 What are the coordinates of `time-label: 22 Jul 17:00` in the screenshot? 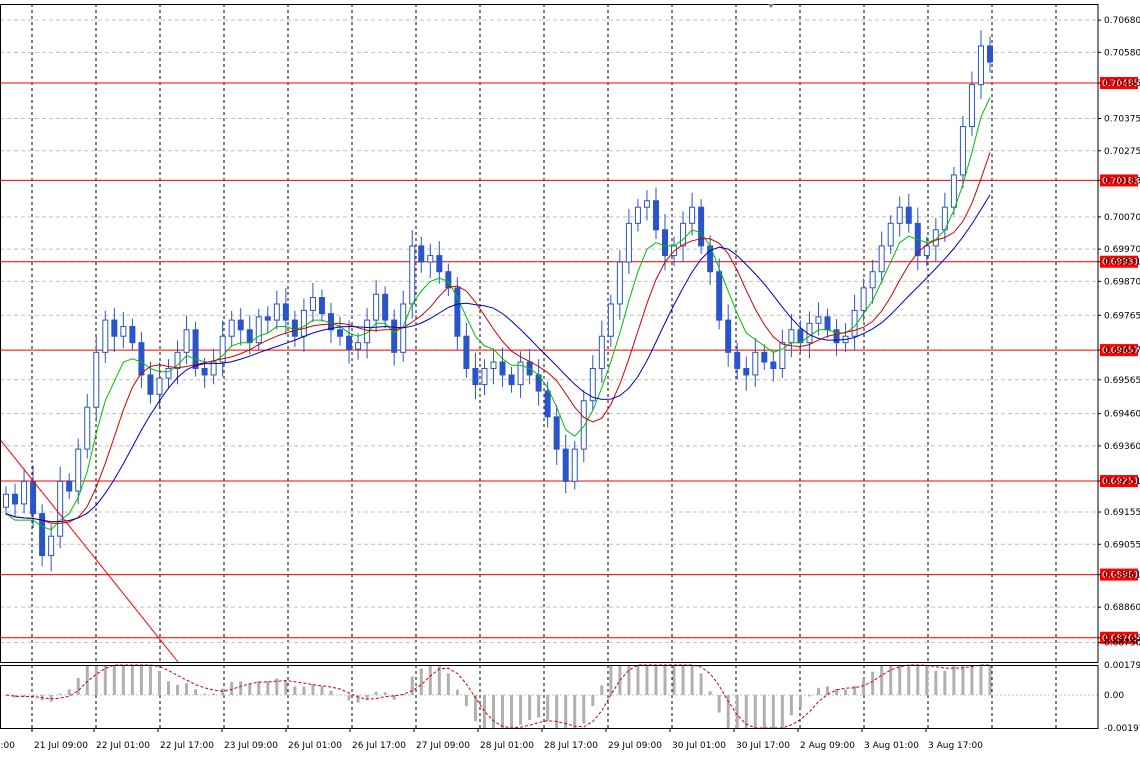 It's located at (187, 746).